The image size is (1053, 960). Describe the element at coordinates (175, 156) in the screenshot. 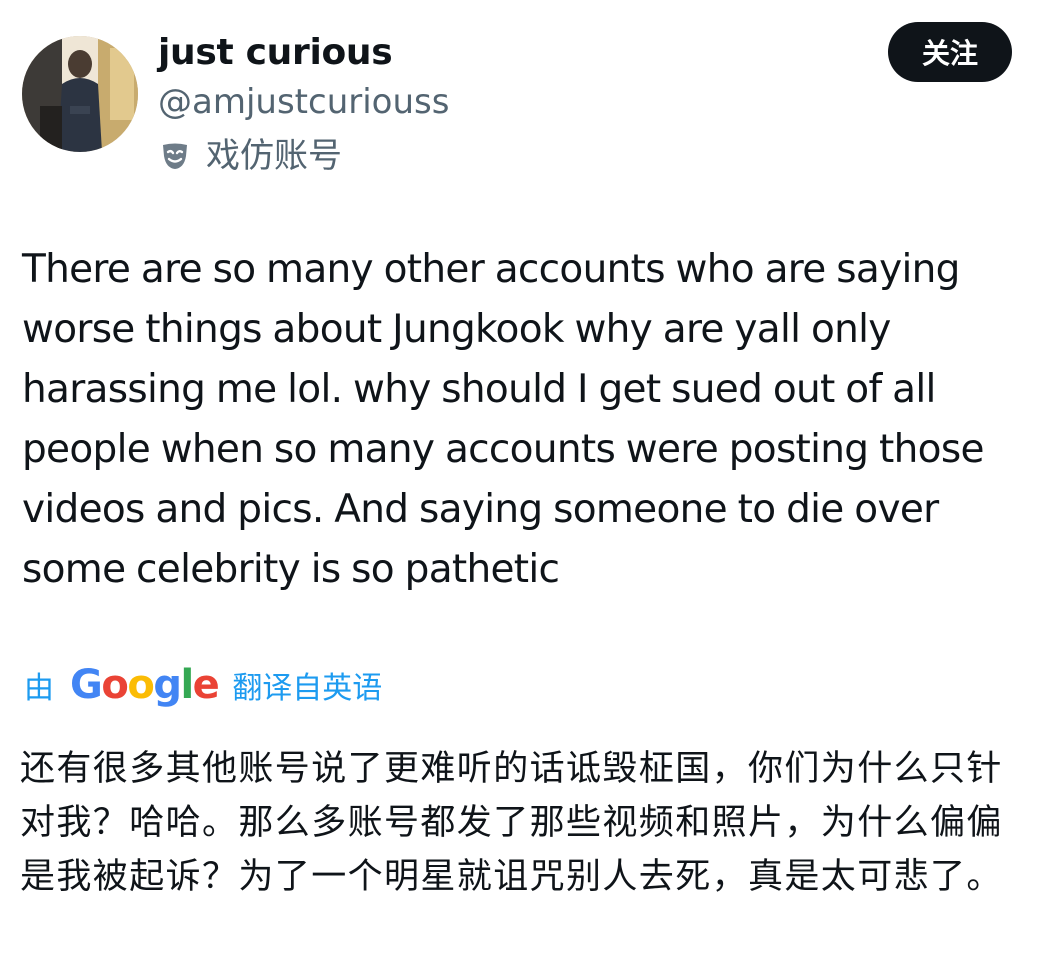

I see `parody-mask-icon` at that location.